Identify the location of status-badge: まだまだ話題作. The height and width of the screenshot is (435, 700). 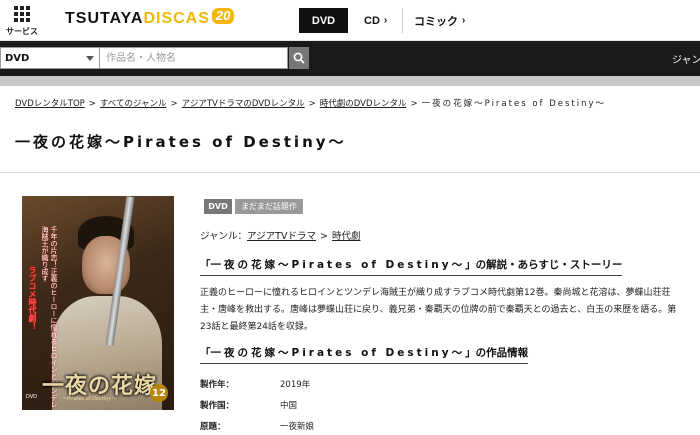
(269, 206).